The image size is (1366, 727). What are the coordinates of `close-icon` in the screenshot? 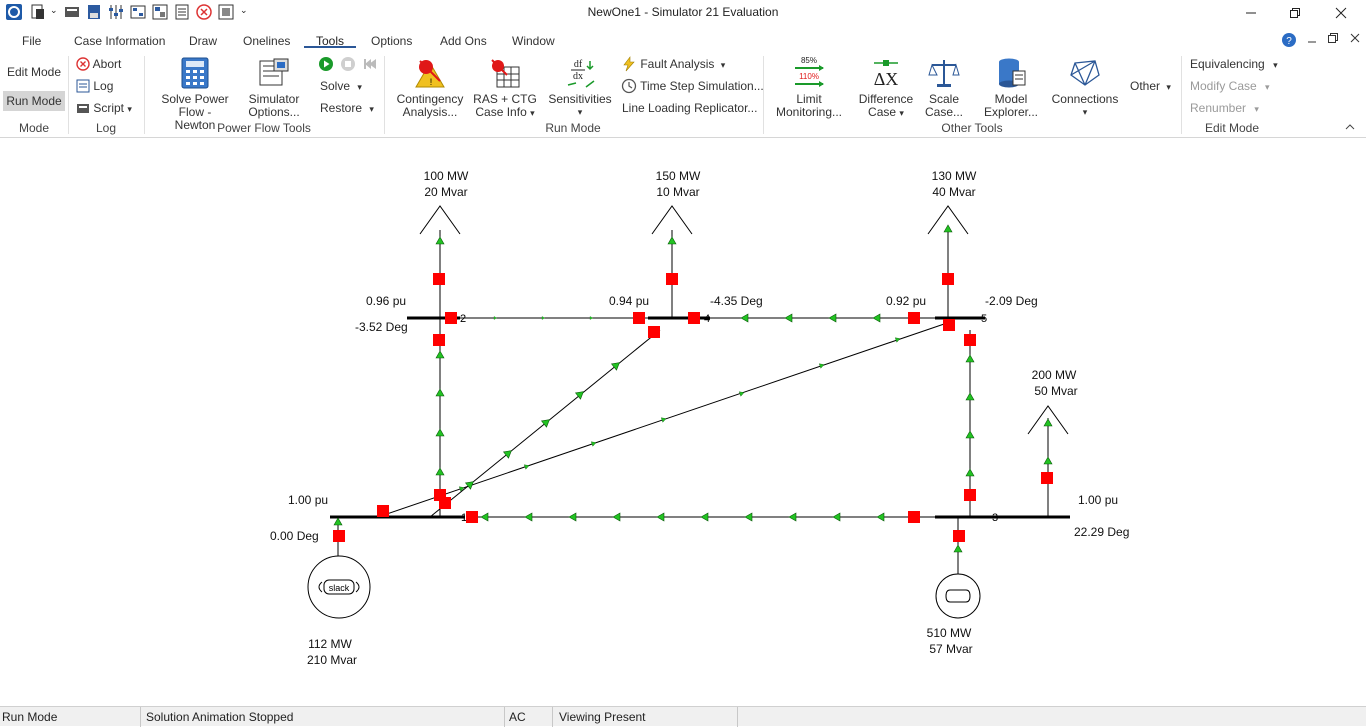 It's located at (1341, 13).